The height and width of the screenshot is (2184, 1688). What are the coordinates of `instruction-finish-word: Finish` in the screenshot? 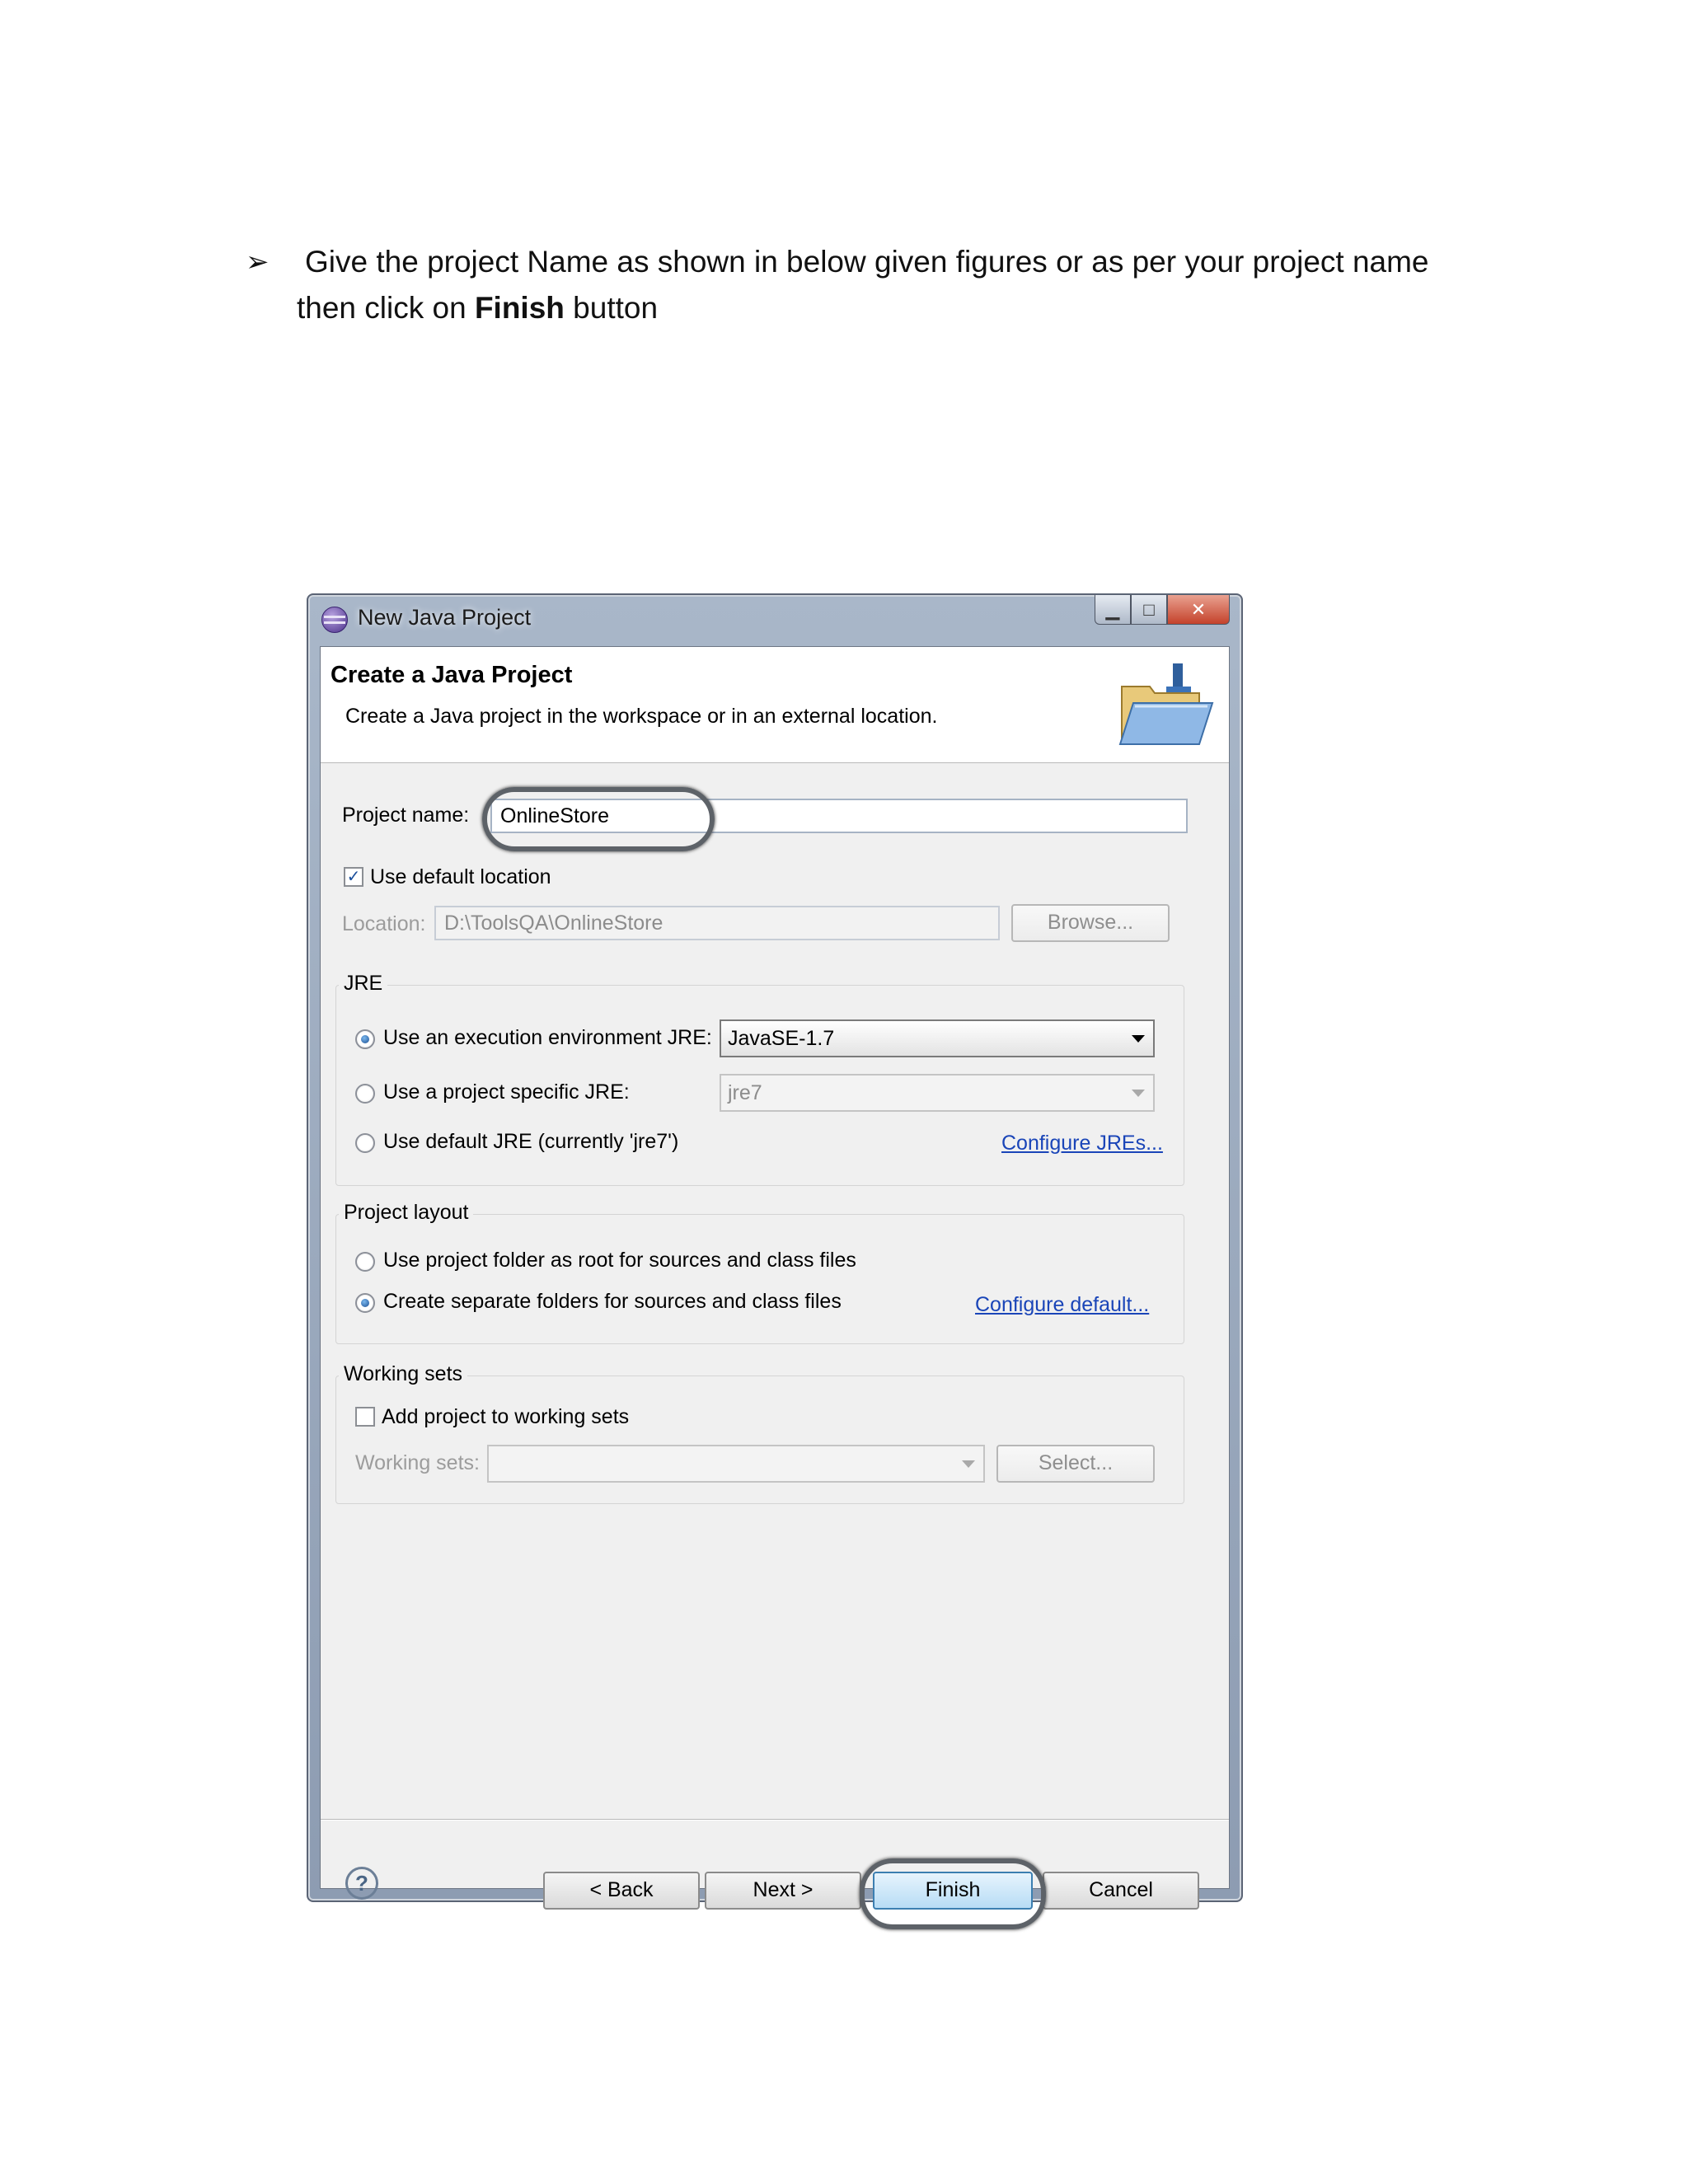 It's located at (519, 308).